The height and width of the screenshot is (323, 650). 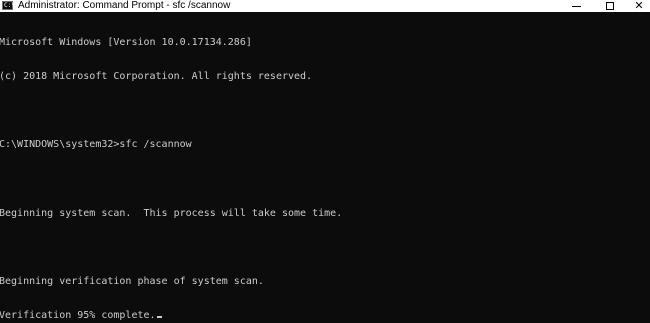 I want to click on maximize-icon, so click(x=610, y=6).